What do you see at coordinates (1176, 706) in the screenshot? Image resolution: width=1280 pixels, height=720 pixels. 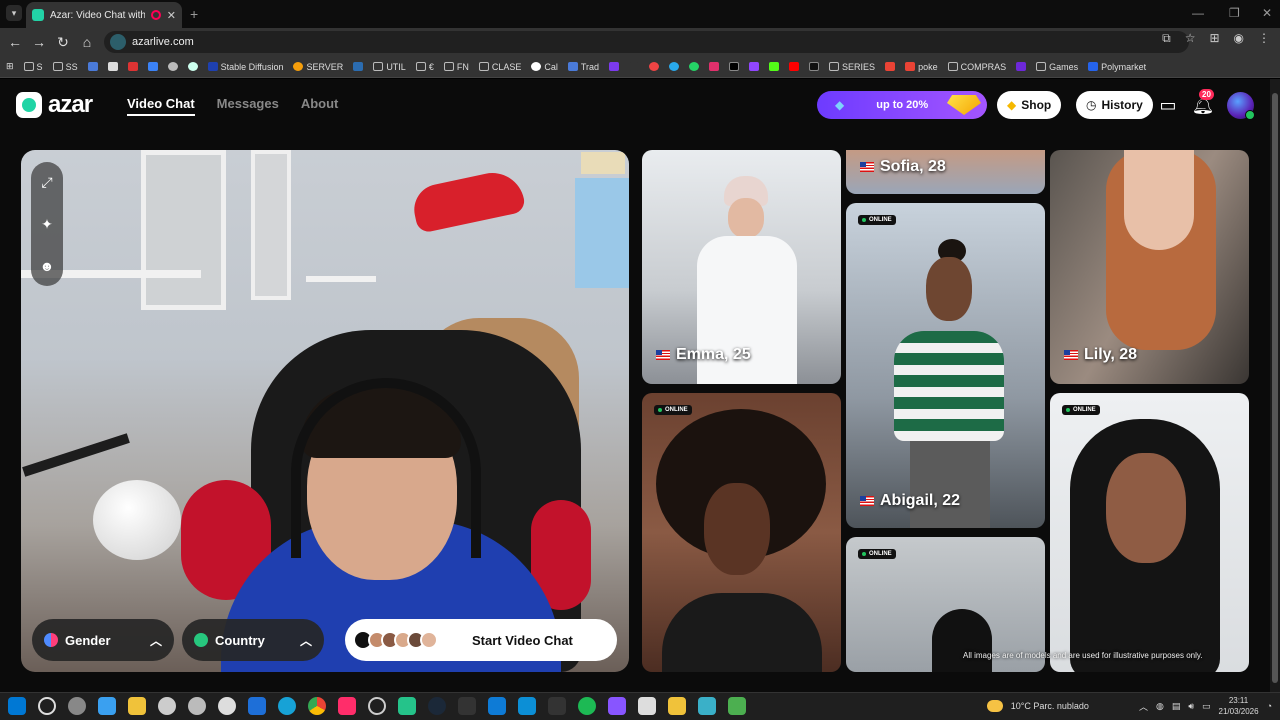 I see `network-icon: ▤` at bounding box center [1176, 706].